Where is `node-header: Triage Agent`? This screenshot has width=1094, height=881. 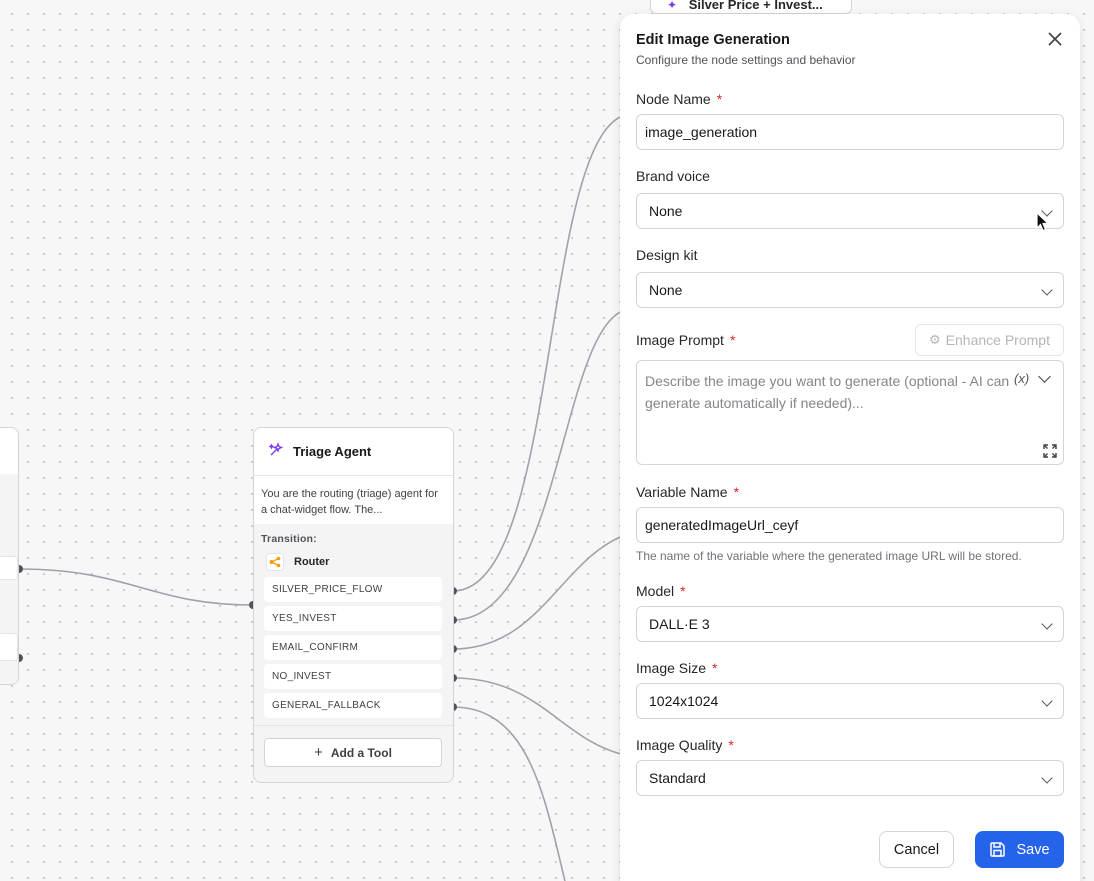
node-header: Triage Agent is located at coordinates (353, 452).